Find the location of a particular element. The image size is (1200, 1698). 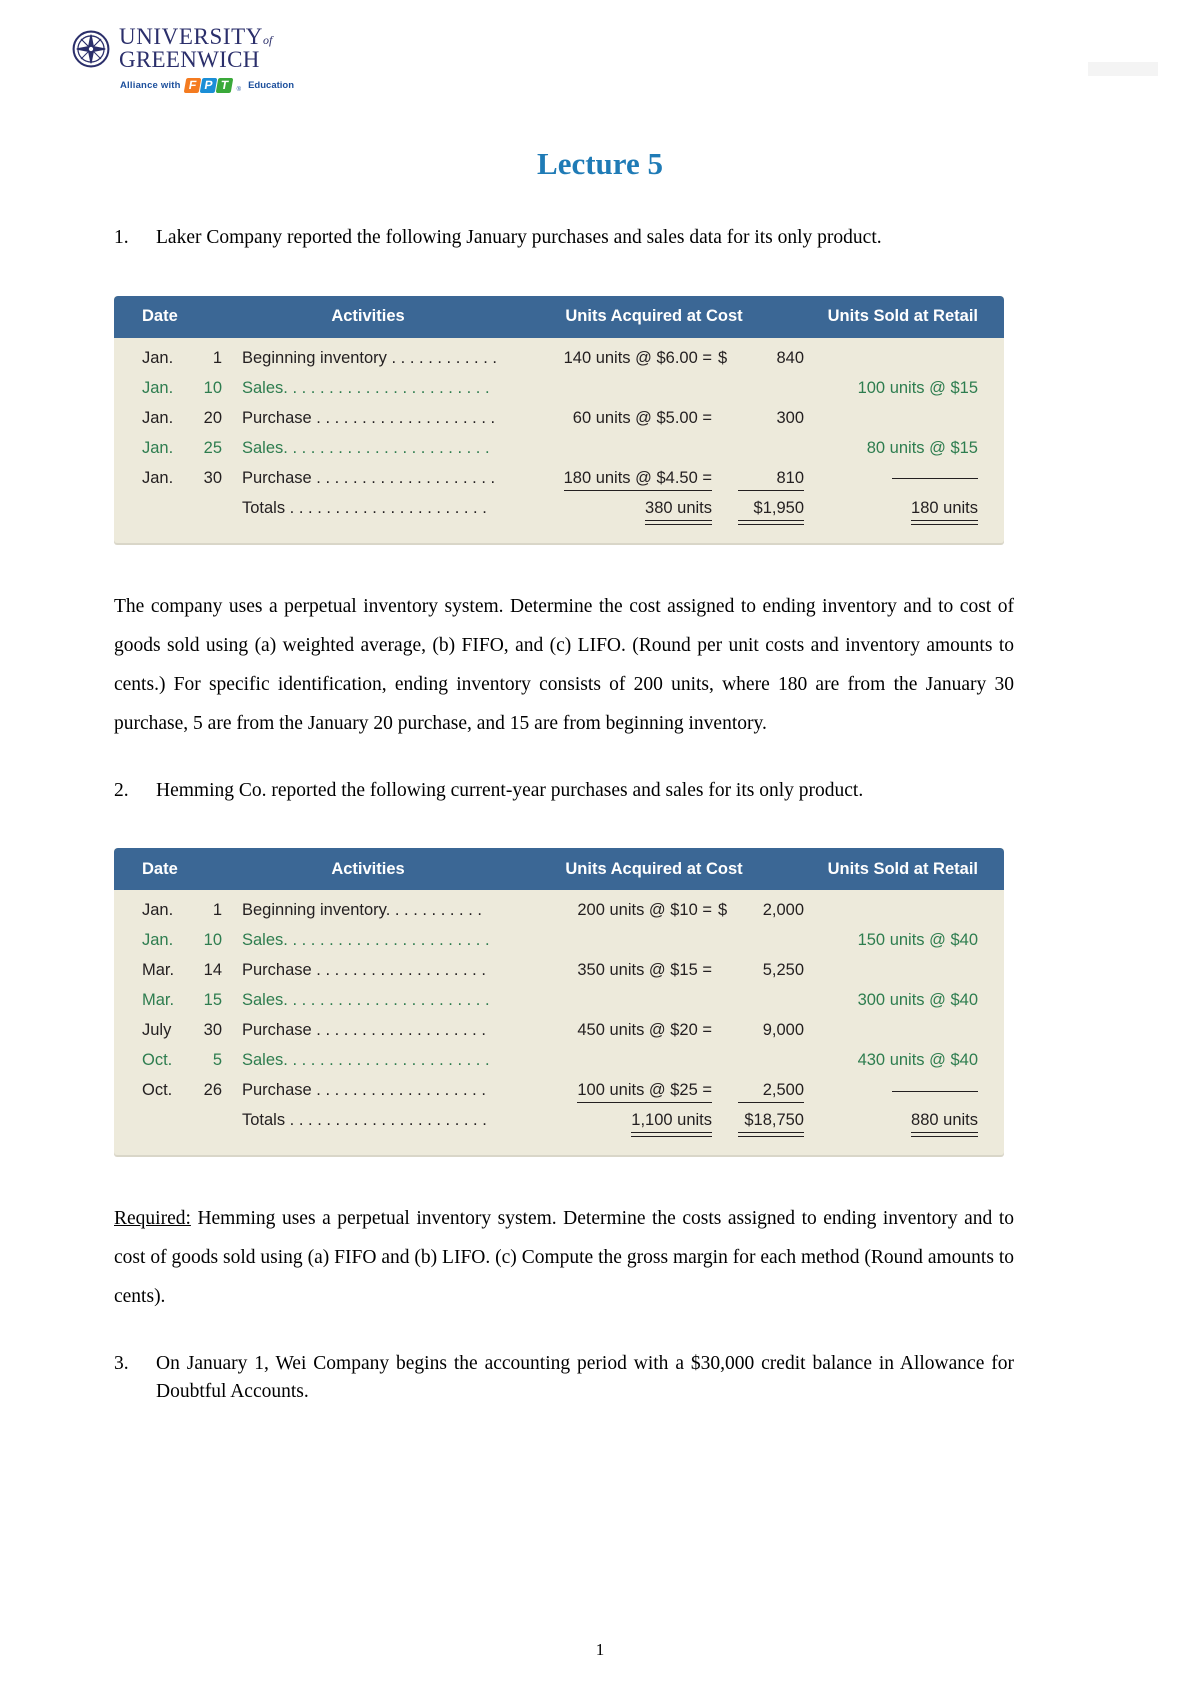

row-cost: 450 units @ $20 = 9,000 is located at coordinates (654, 1030).